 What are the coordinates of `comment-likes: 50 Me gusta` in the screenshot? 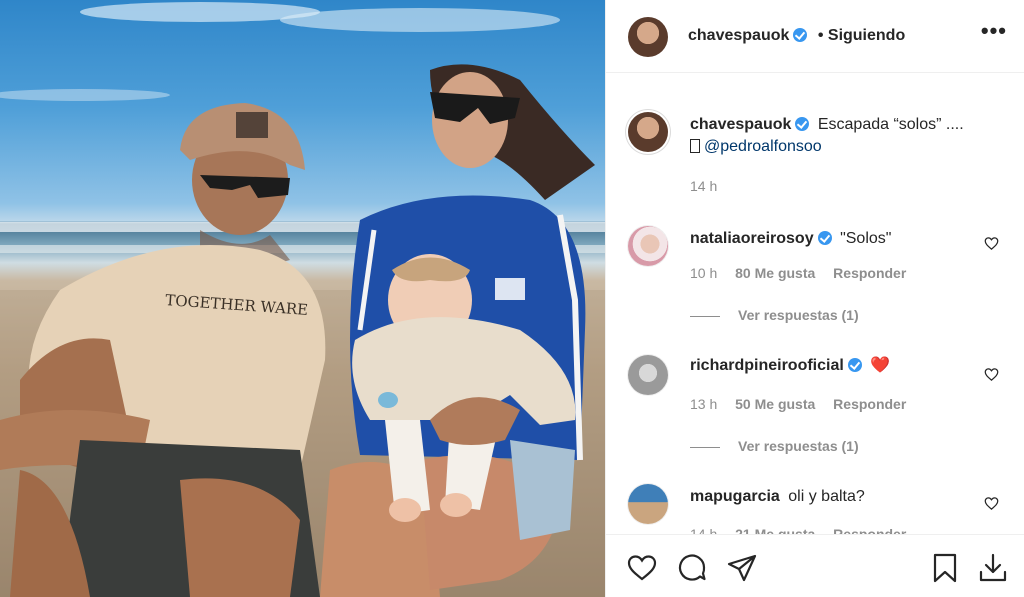 It's located at (775, 404).